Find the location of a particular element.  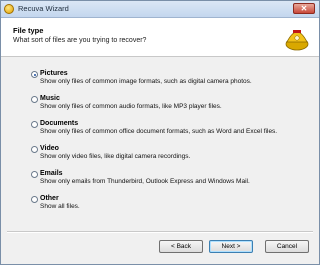

option-description: Show all files. is located at coordinates (60, 206).